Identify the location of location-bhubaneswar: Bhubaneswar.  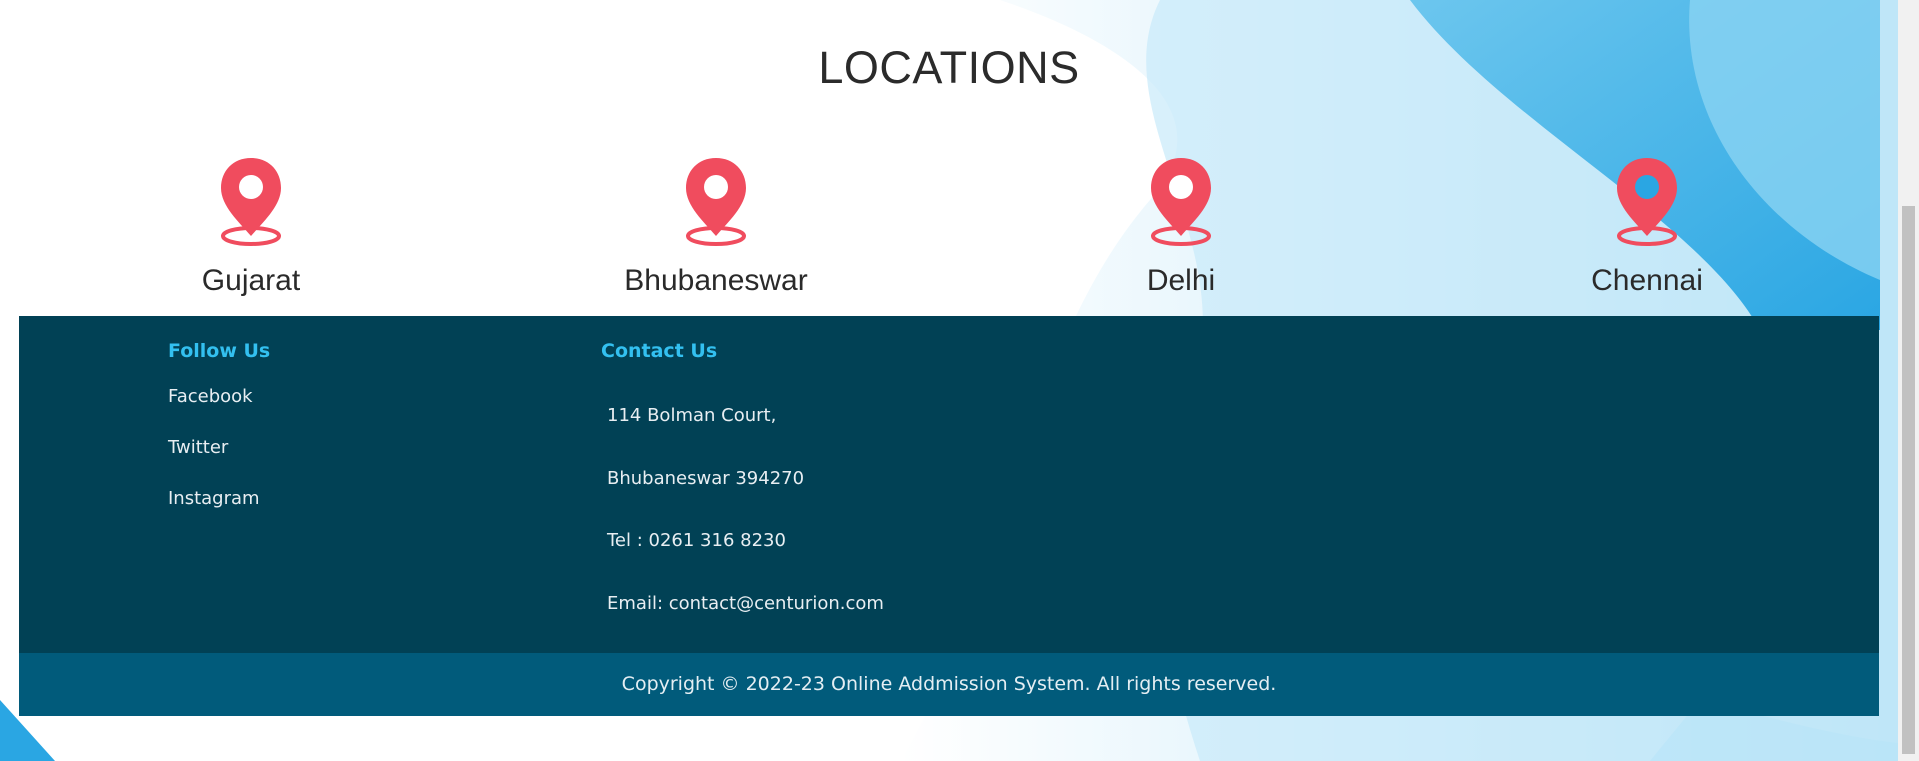
(716, 227).